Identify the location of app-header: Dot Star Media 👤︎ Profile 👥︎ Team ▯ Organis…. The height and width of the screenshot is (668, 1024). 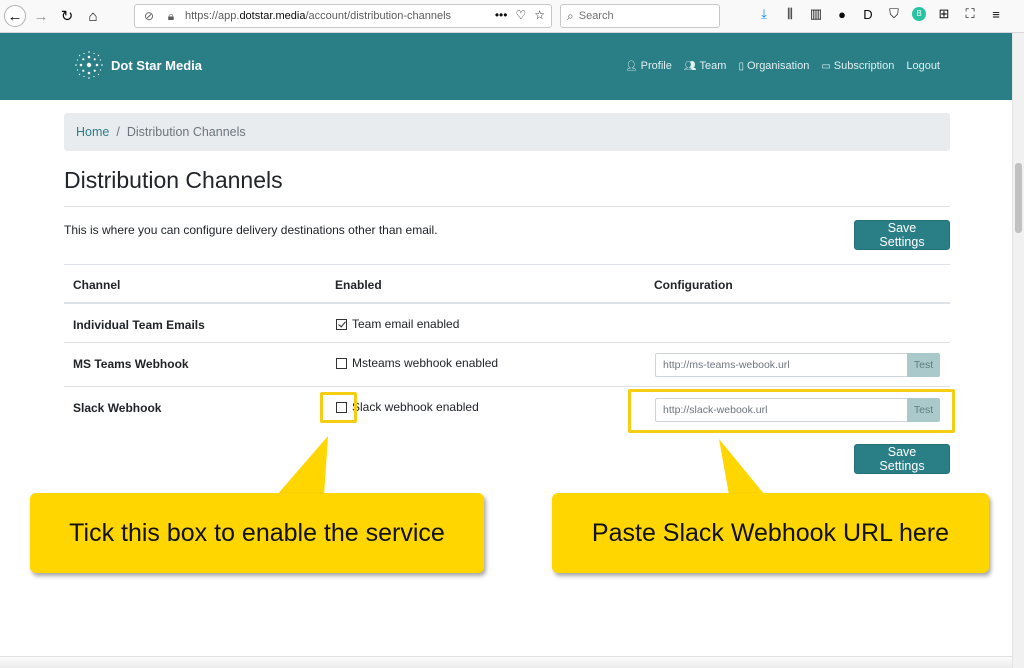
(506, 66).